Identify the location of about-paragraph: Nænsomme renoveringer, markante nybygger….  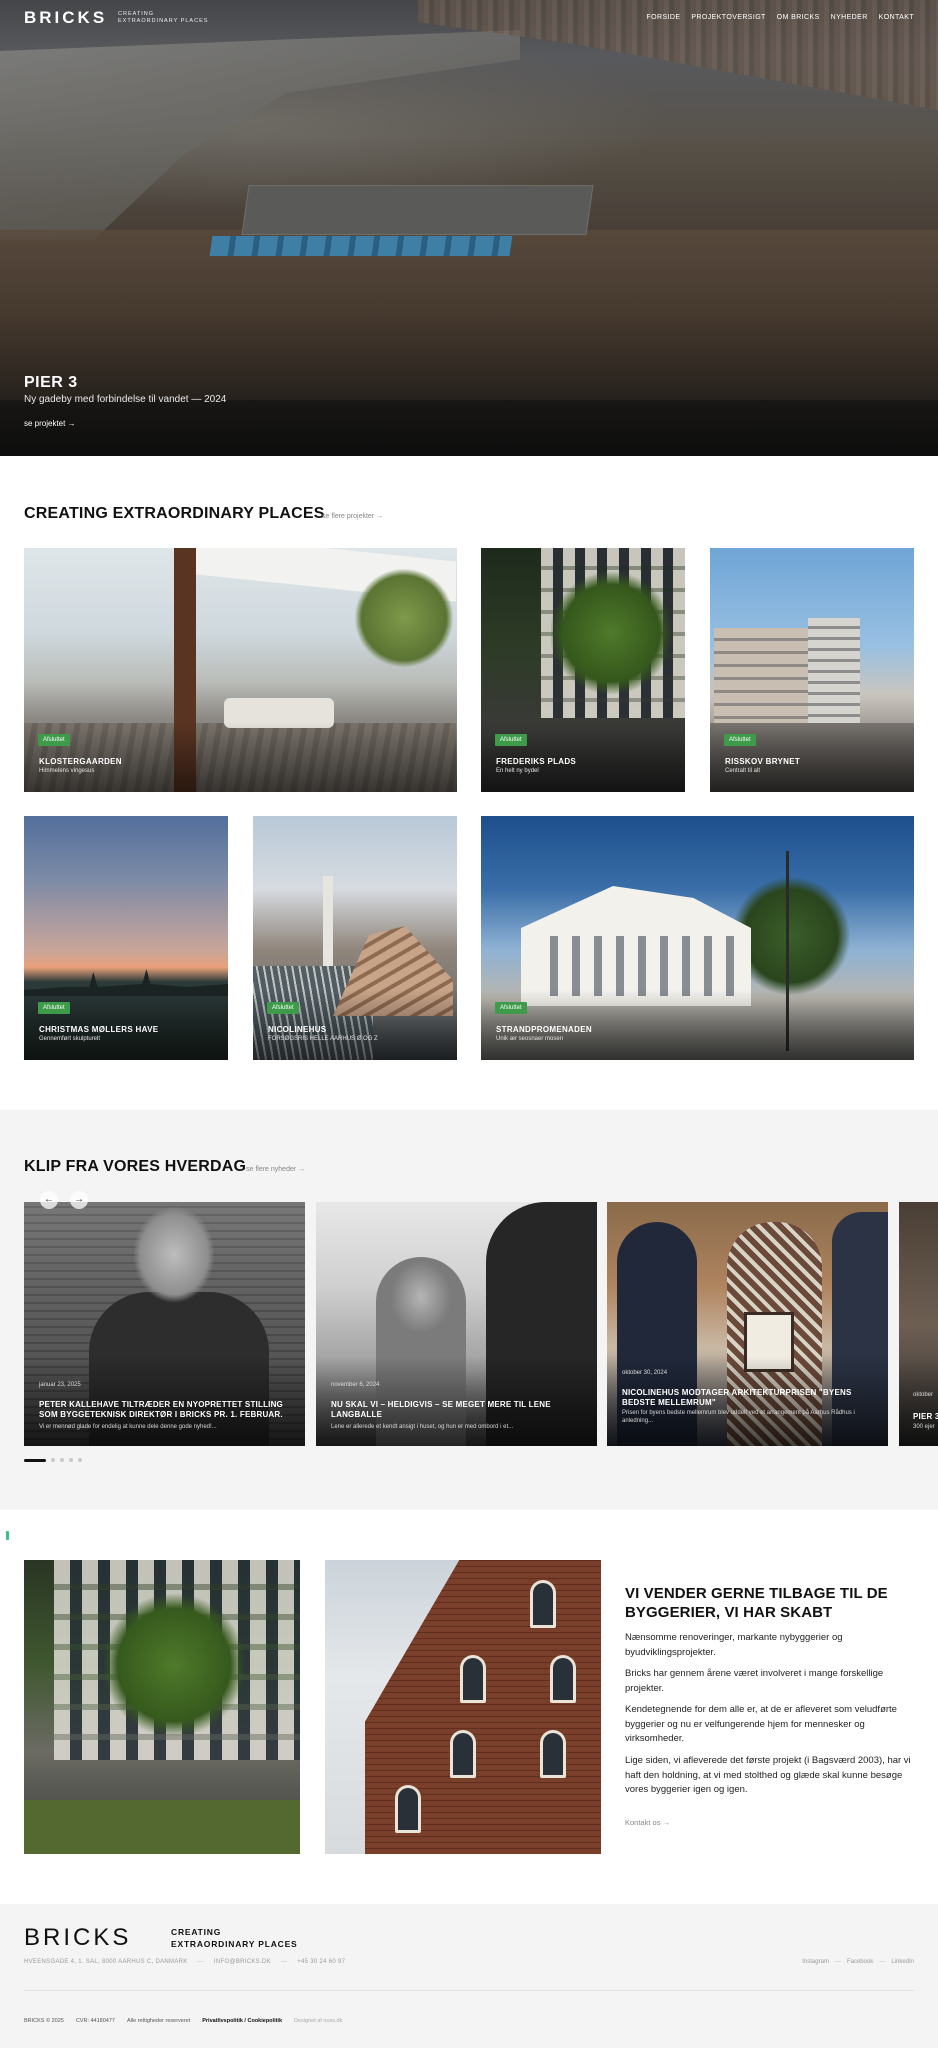
(734, 1645).